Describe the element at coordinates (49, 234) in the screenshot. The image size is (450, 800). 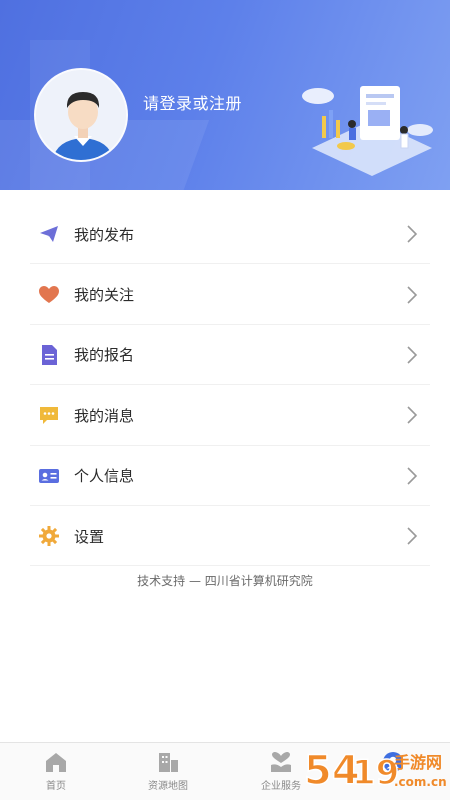
I see `paper-plane-icon` at that location.